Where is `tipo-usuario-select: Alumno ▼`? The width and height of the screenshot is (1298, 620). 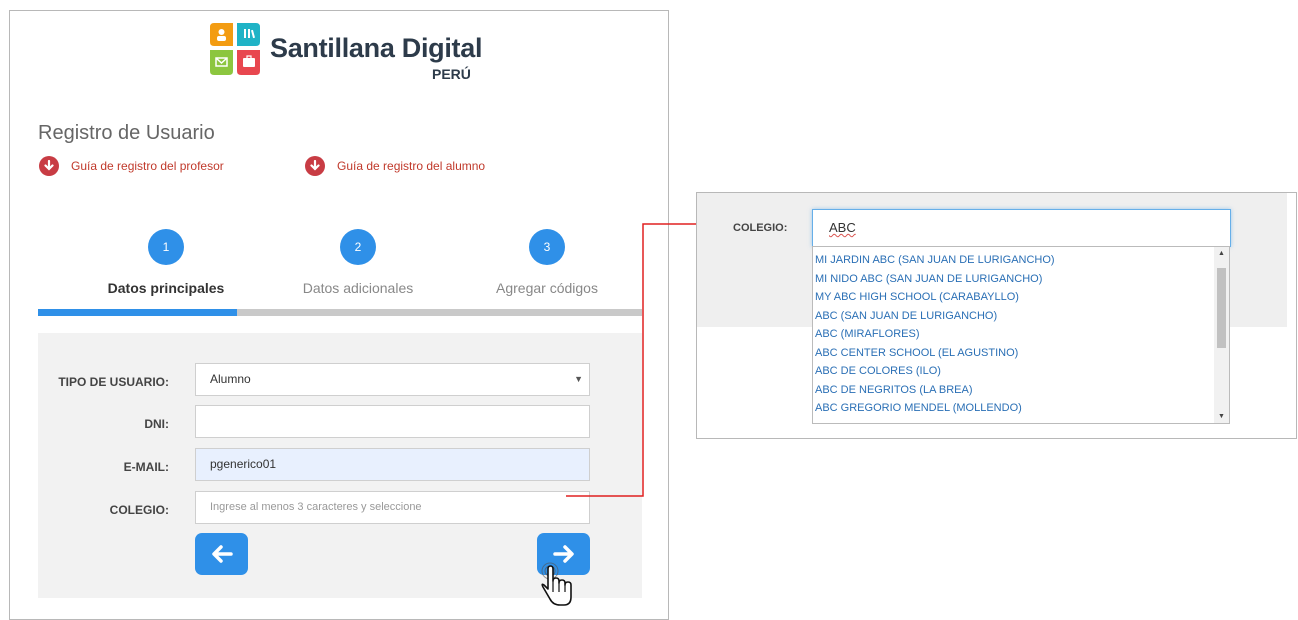 tipo-usuario-select: Alumno ▼ is located at coordinates (392, 379).